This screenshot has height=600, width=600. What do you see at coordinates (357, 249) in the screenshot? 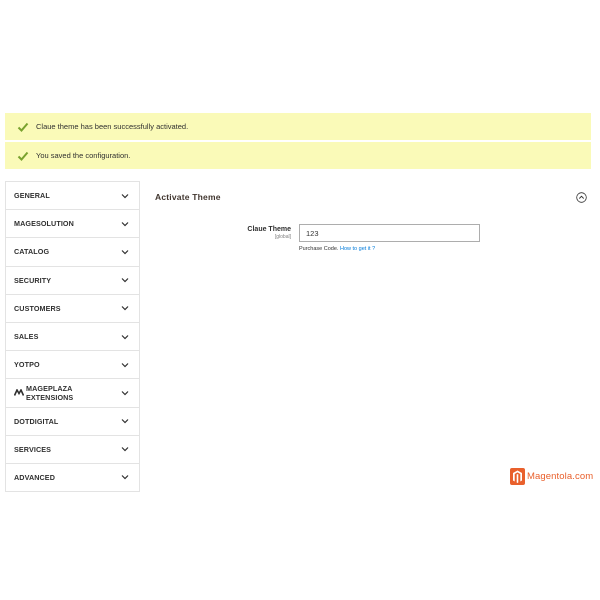
I see `how-to-get-it-link: How to get it ?` at bounding box center [357, 249].